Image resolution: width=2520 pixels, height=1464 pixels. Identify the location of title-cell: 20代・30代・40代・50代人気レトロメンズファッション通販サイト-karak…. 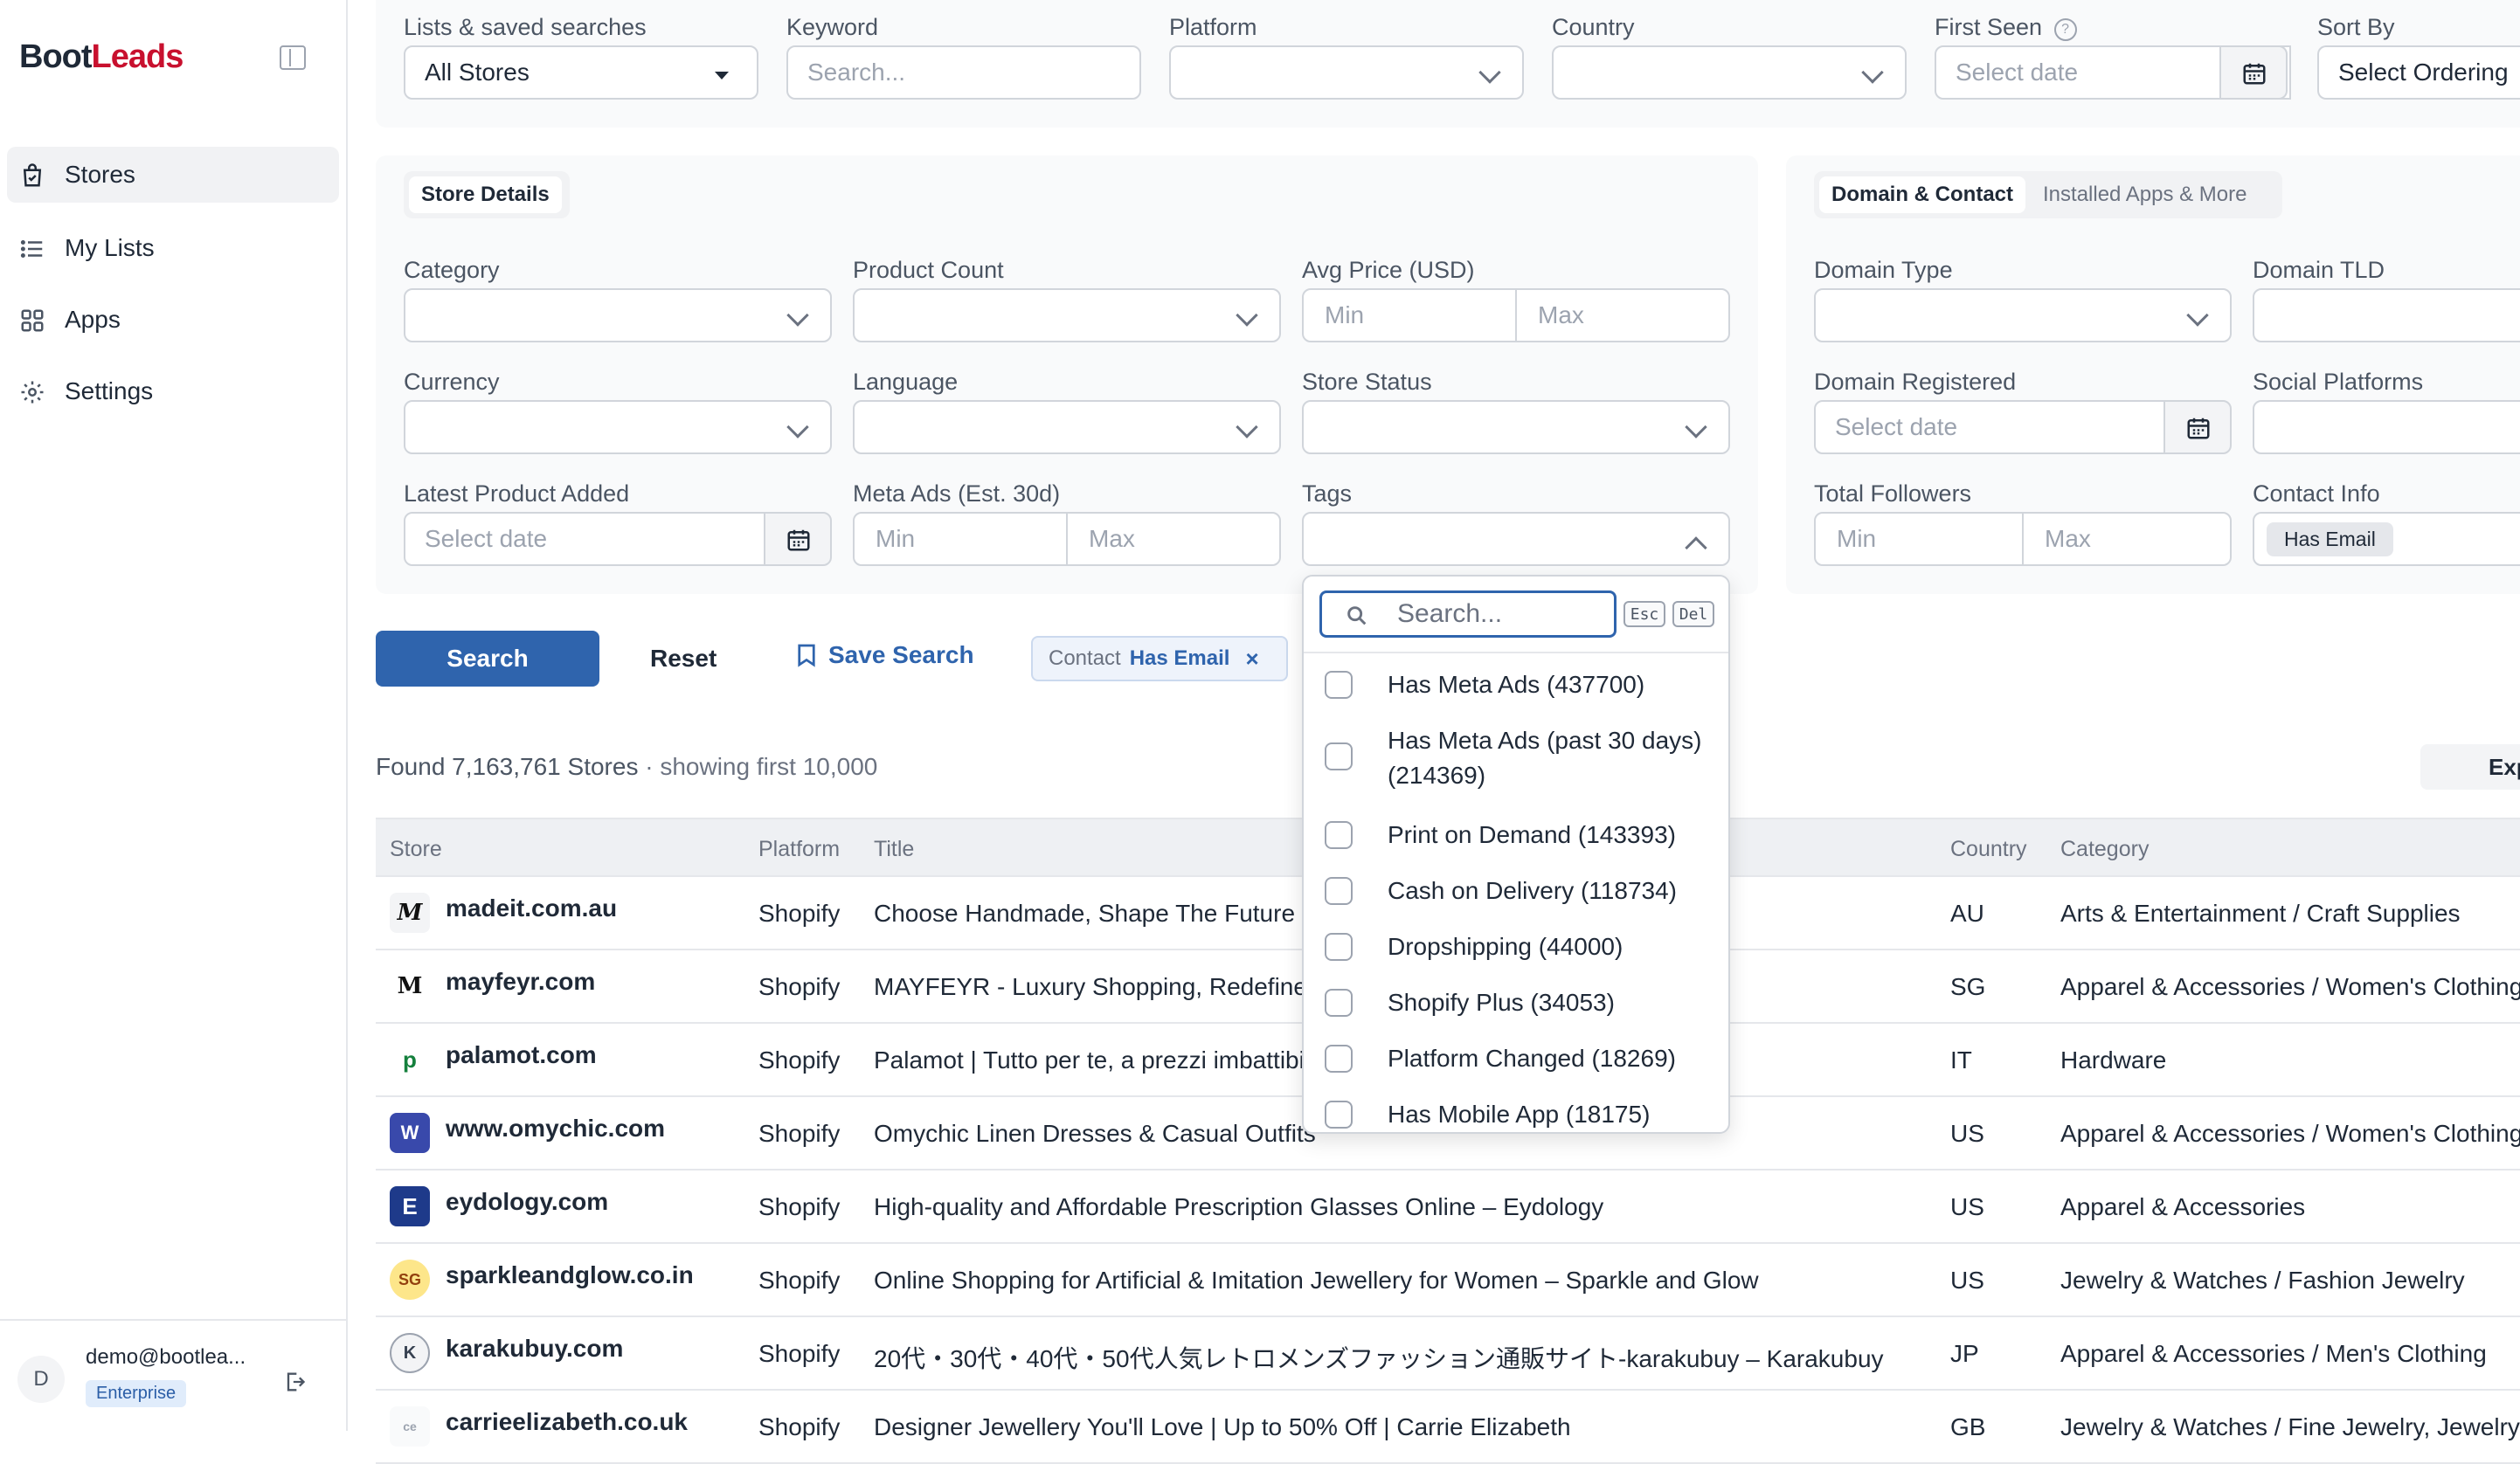
(1379, 1359).